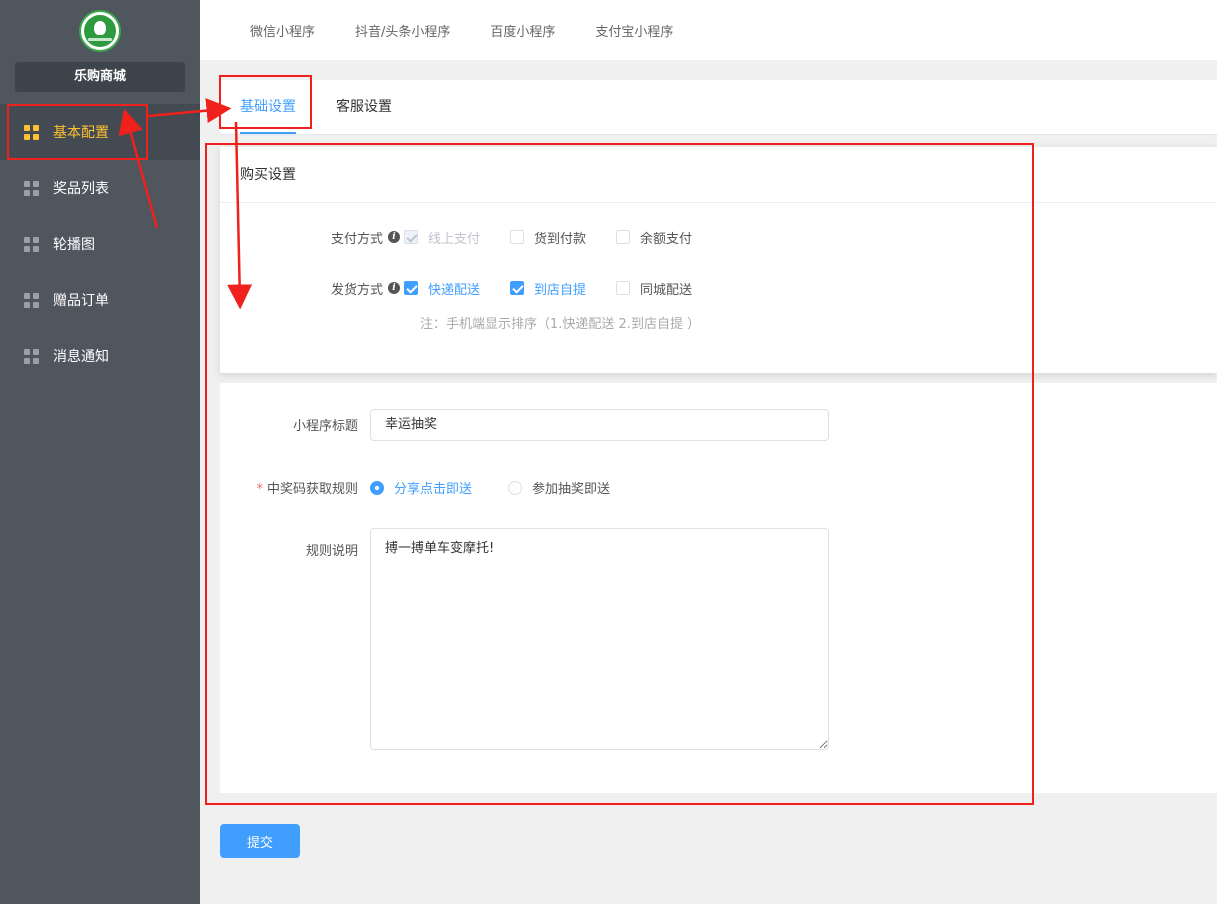 This screenshot has height=904, width=1217. I want to click on submit-button: 提交, so click(260, 841).